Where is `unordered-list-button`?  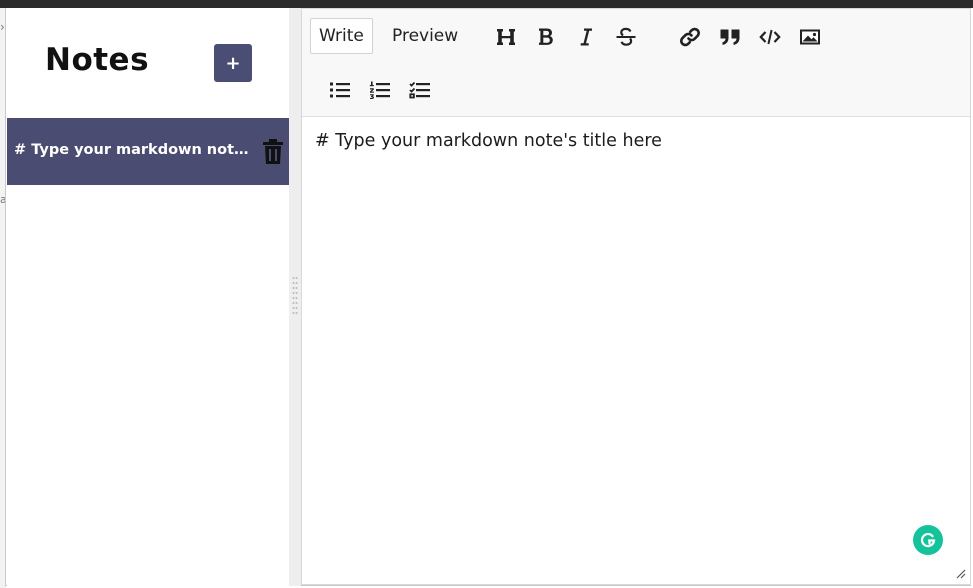
unordered-list-button is located at coordinates (340, 90).